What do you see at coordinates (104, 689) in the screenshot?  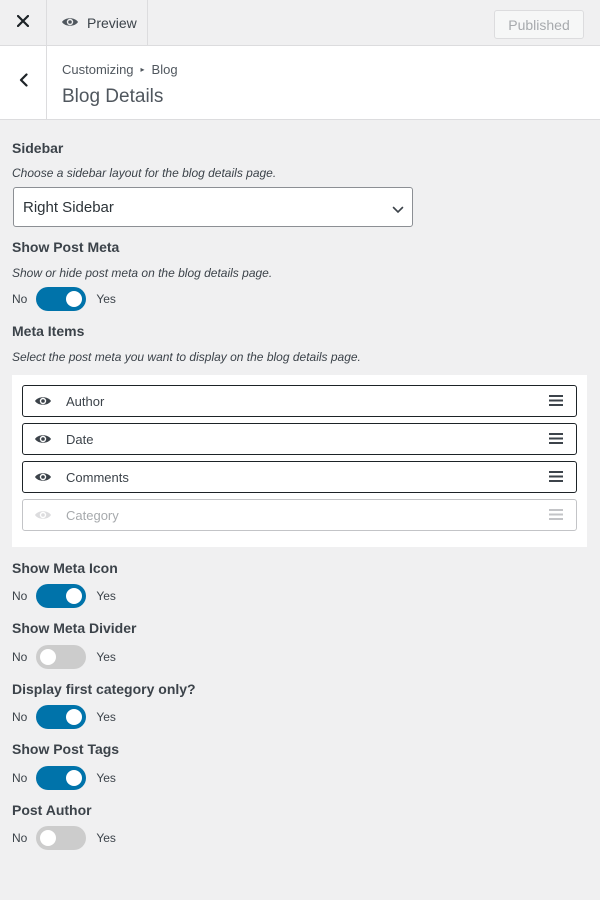 I see `first-category-field-title: Display first category only?` at bounding box center [104, 689].